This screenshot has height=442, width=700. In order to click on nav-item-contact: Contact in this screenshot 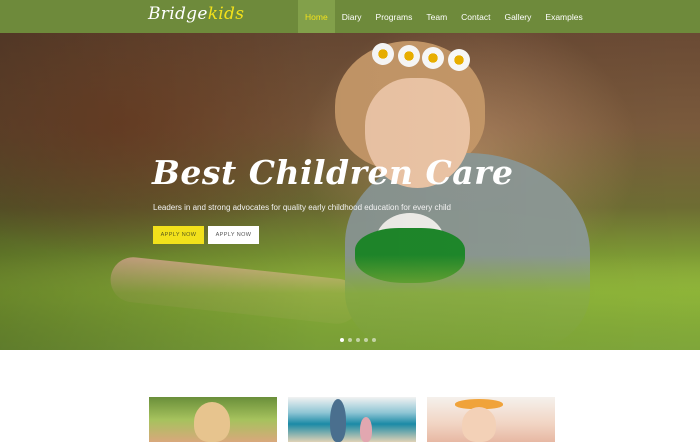, I will do `click(475, 16)`.